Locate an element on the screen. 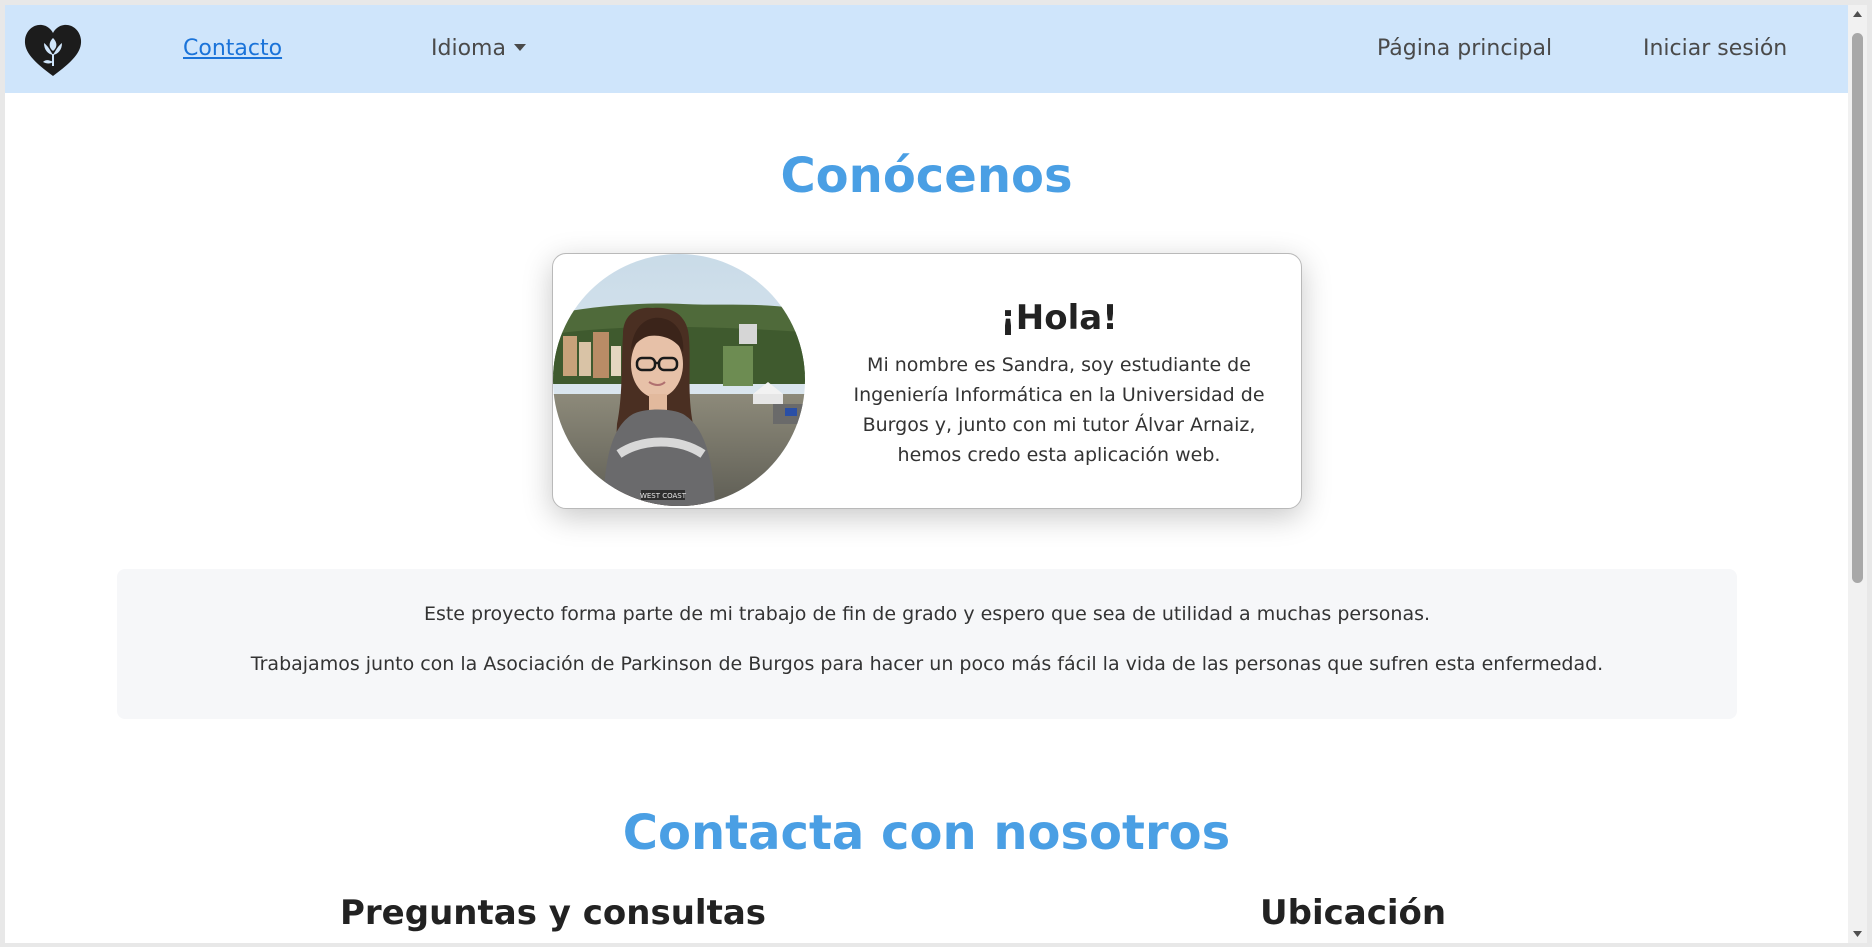 Image resolution: width=1872 pixels, height=947 pixels. language-dropdown-label: Idioma is located at coordinates (468, 48).